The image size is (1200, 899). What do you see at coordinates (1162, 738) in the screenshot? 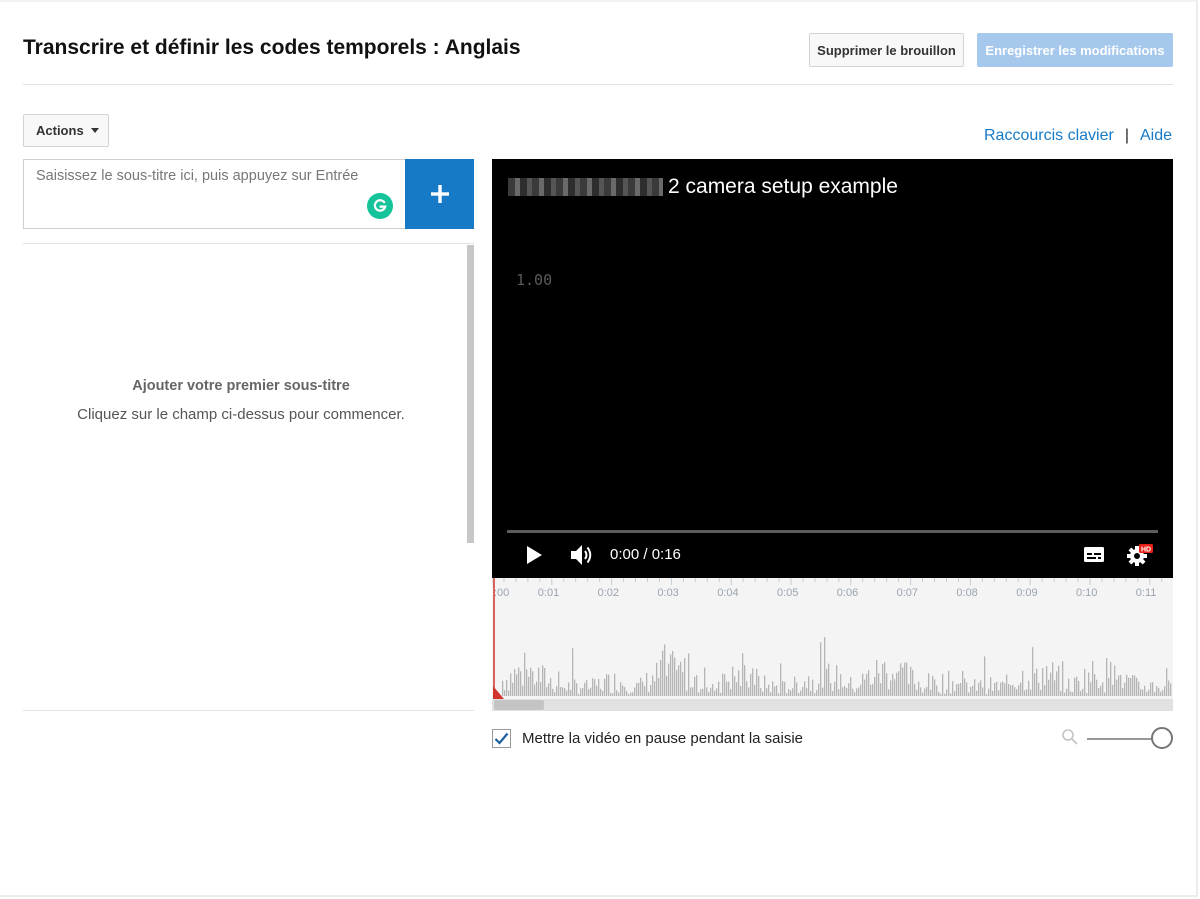
I see `zoom-slider-handle` at bounding box center [1162, 738].